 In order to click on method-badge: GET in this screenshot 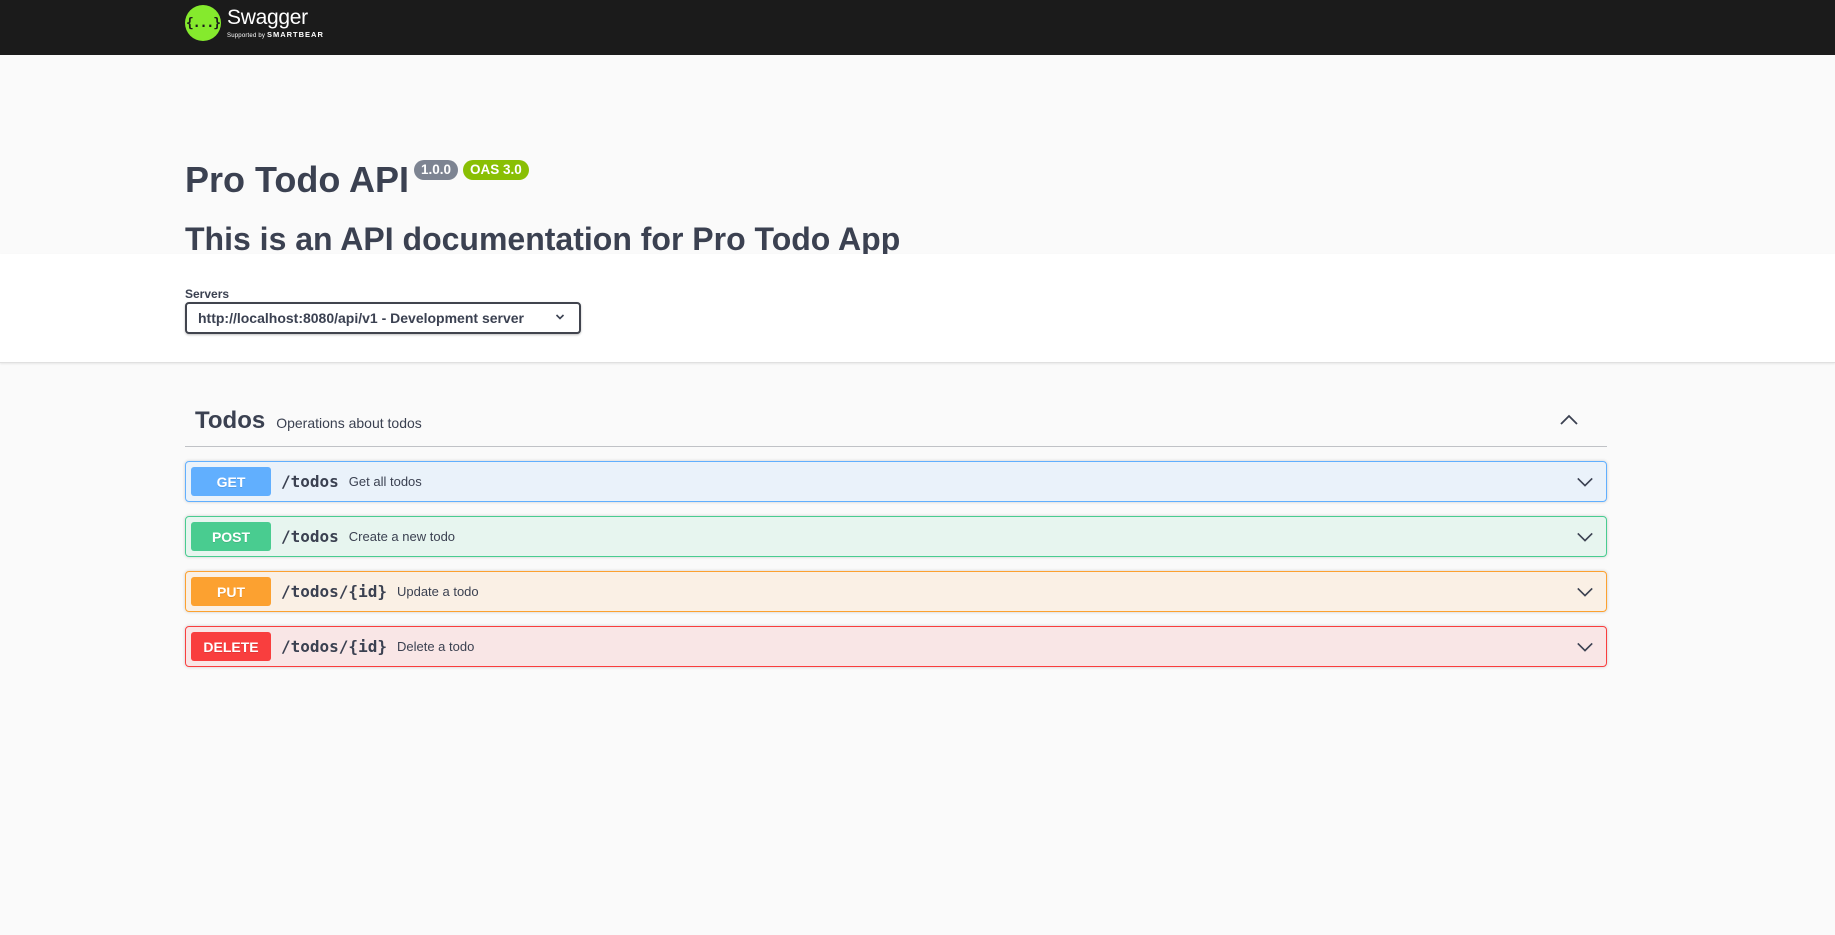, I will do `click(231, 481)`.